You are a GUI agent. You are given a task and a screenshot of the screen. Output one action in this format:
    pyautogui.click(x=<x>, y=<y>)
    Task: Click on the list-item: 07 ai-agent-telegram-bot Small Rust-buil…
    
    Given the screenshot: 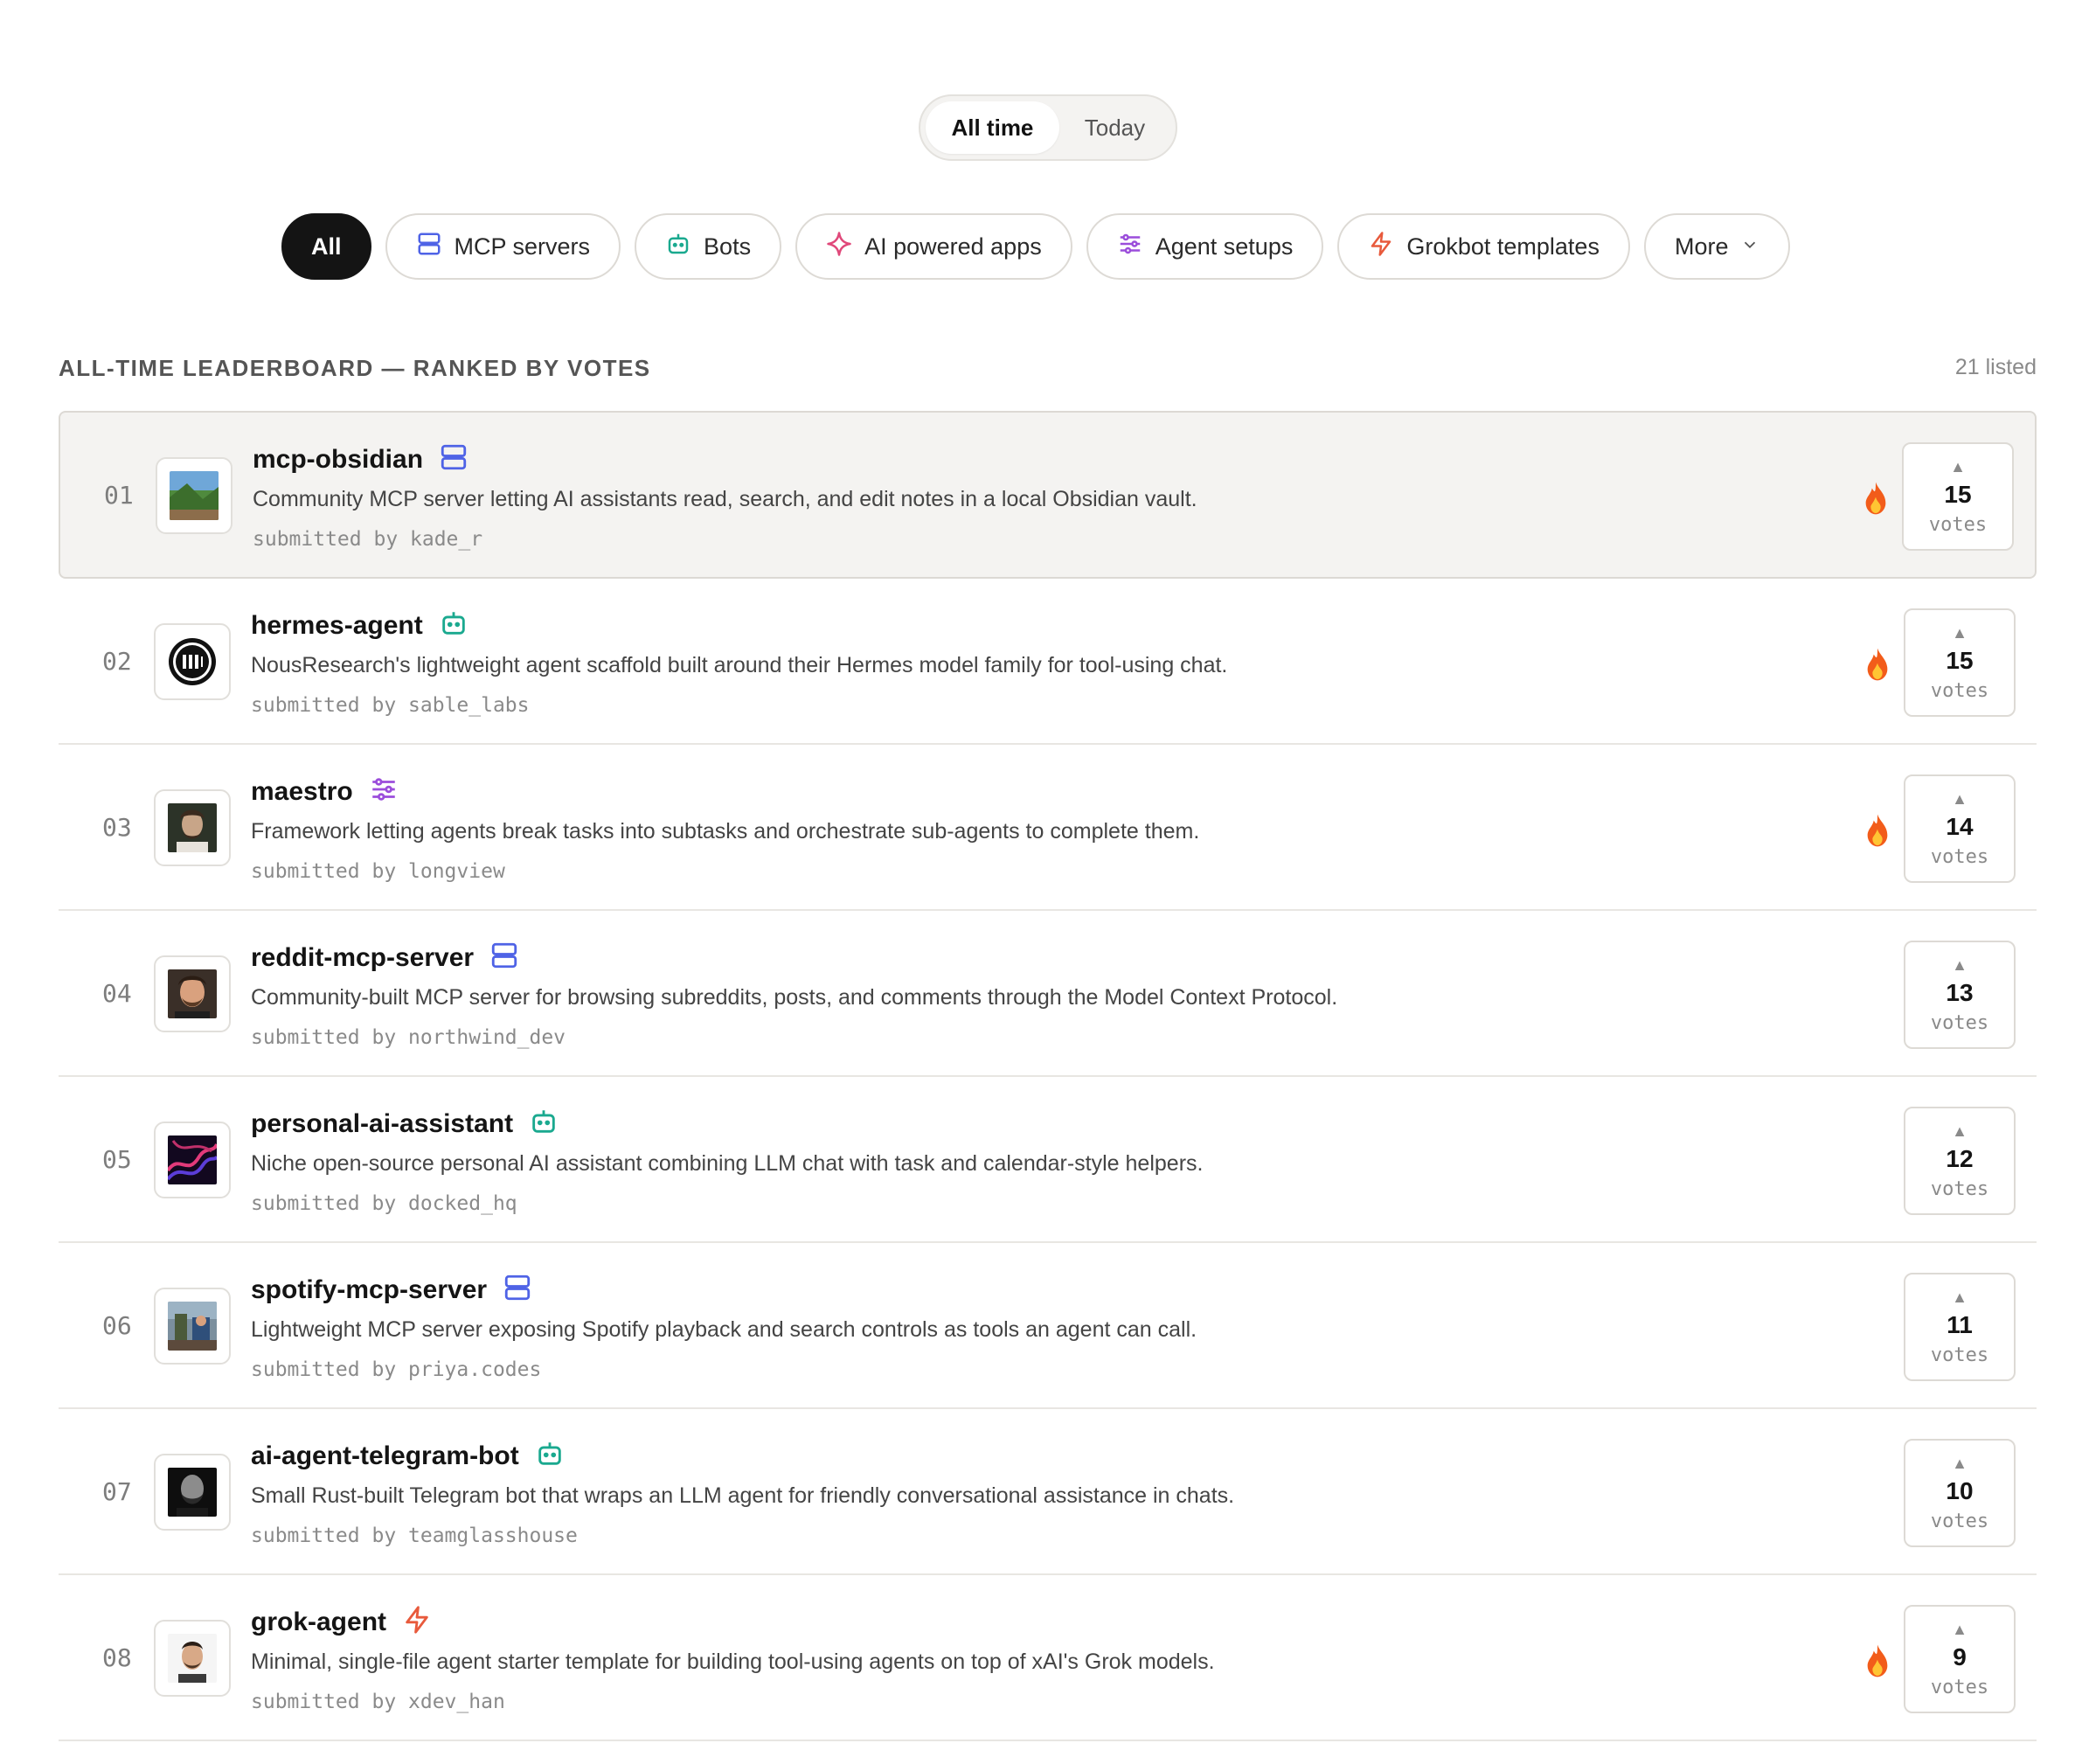 What is the action you would take?
    pyautogui.click(x=1048, y=1492)
    